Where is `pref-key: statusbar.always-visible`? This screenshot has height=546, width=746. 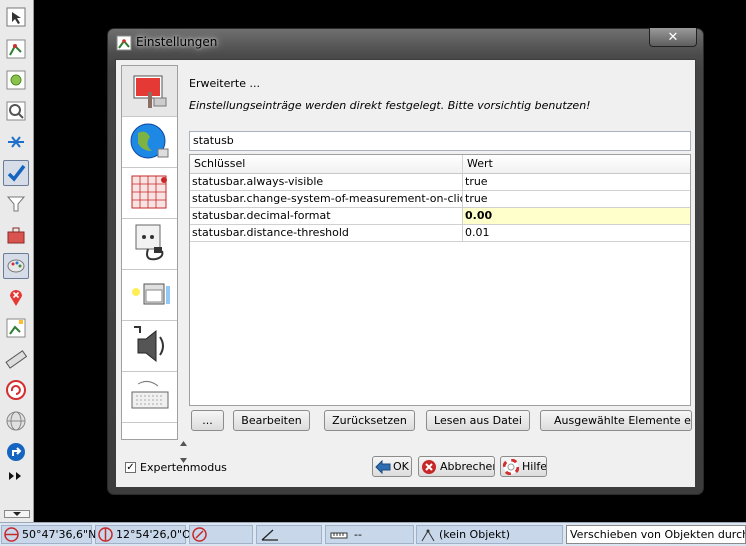
pref-key: statusbar.always-visible is located at coordinates (326, 182).